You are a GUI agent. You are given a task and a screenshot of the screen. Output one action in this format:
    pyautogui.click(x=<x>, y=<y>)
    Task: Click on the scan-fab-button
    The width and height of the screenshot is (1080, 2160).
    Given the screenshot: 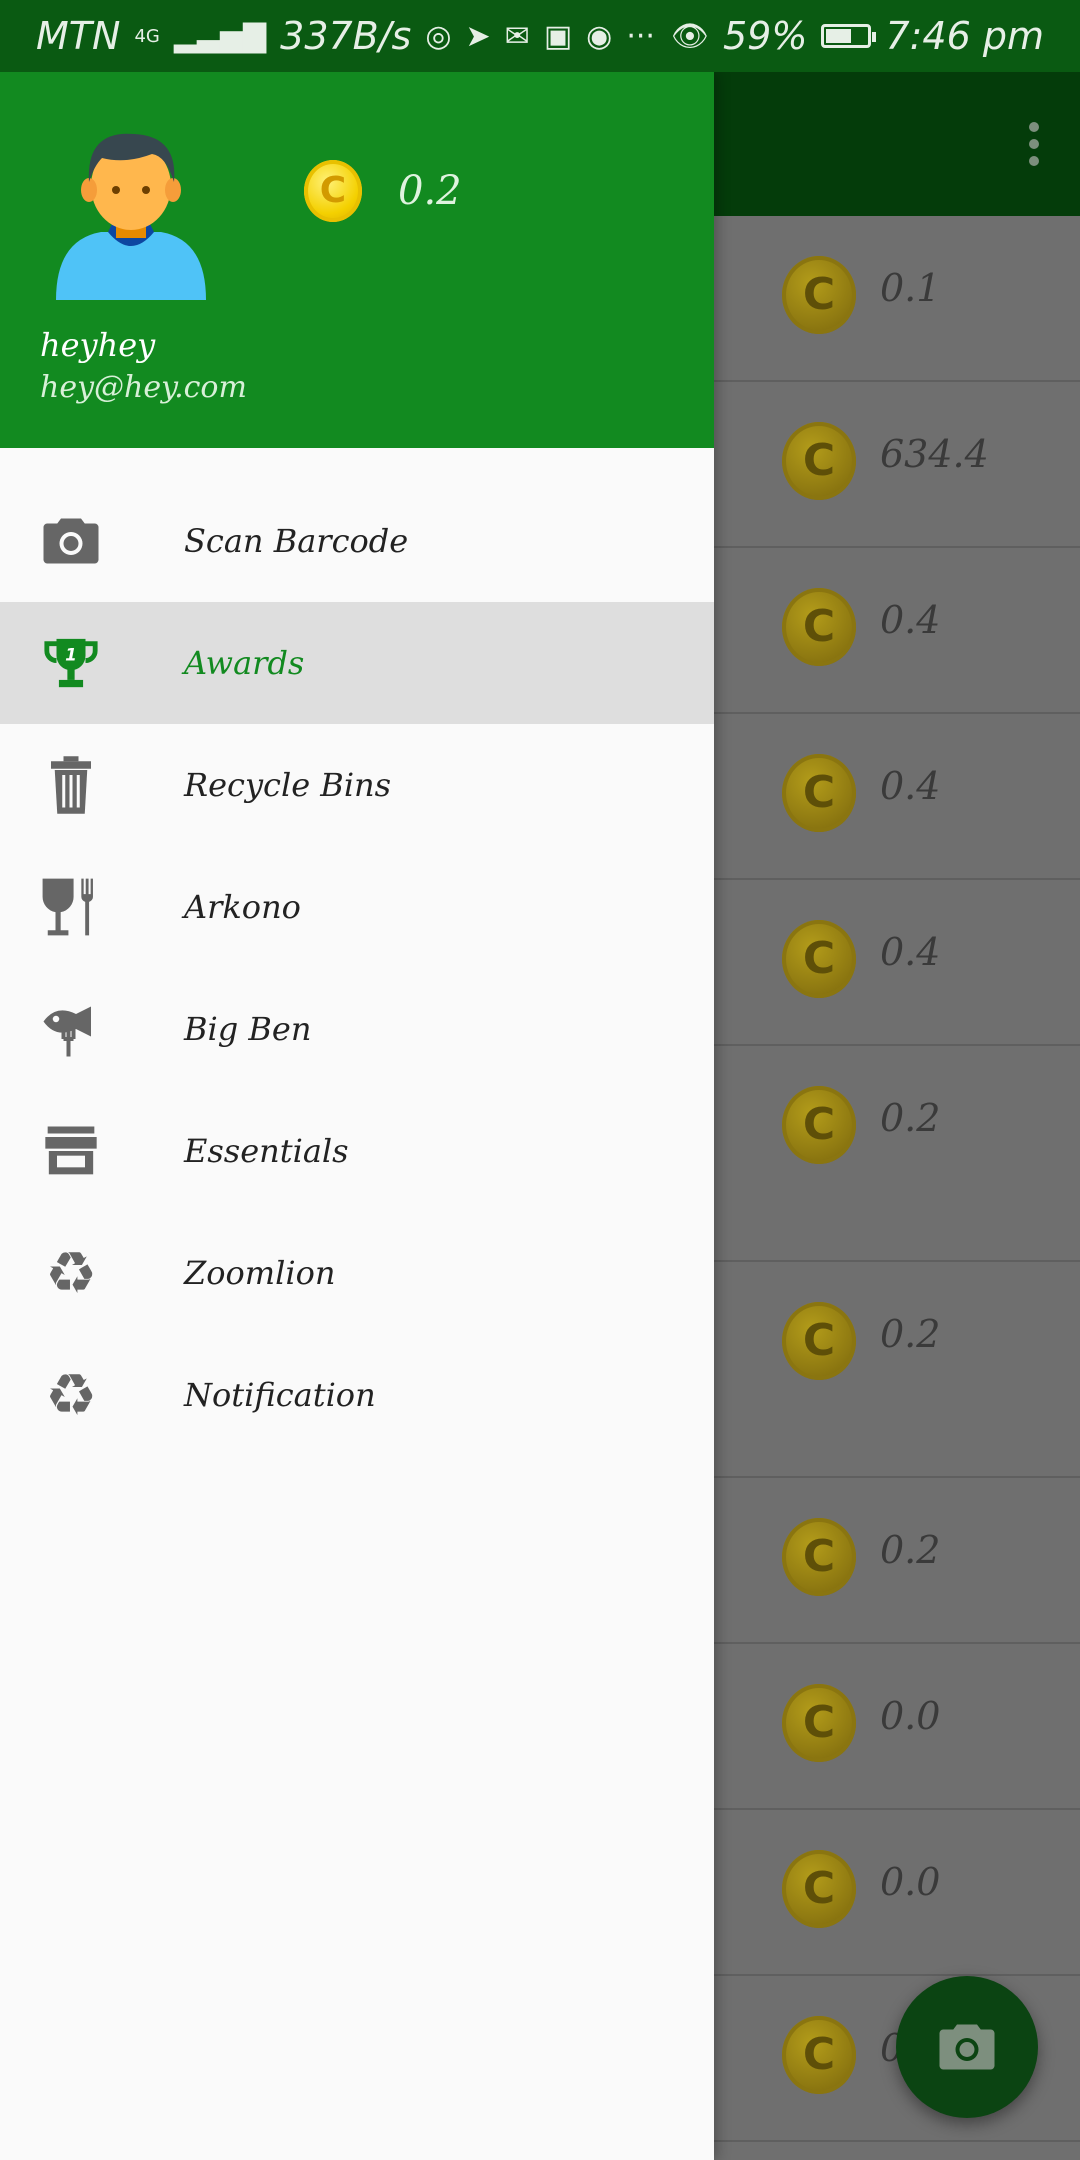 What is the action you would take?
    pyautogui.click(x=967, y=2047)
    